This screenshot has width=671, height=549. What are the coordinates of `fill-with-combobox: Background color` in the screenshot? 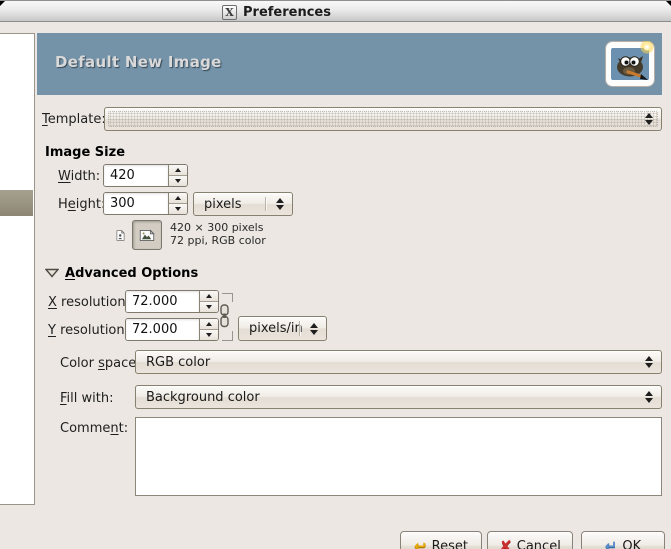 It's located at (398, 397).